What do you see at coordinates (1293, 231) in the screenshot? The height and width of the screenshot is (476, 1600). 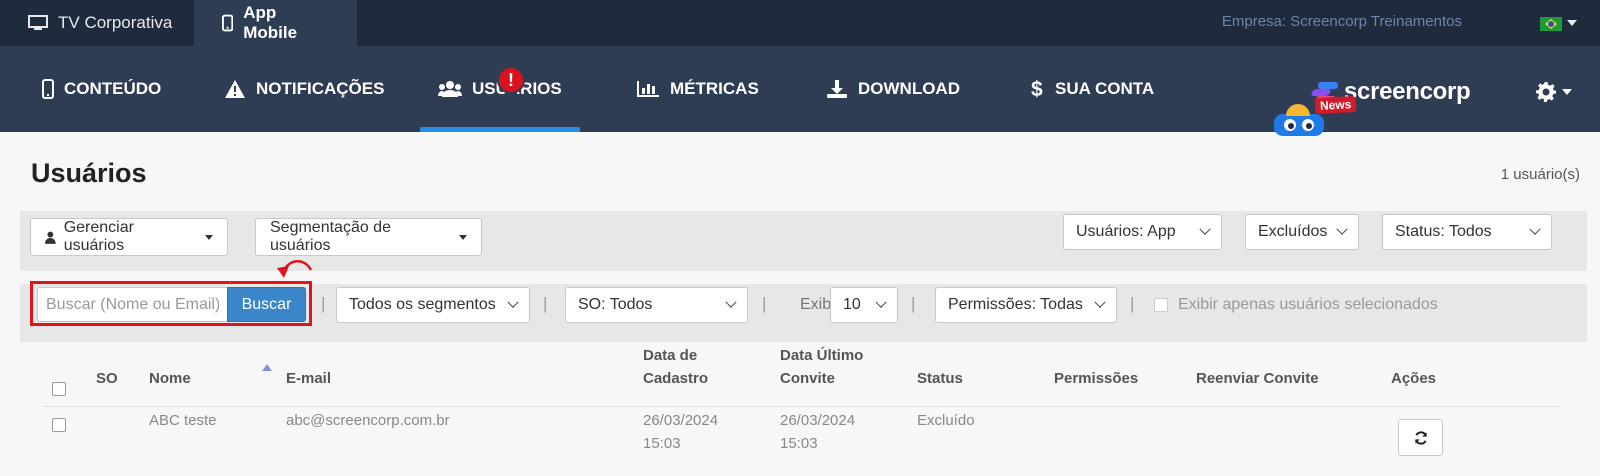 I see `excluded-value: Excluídos` at bounding box center [1293, 231].